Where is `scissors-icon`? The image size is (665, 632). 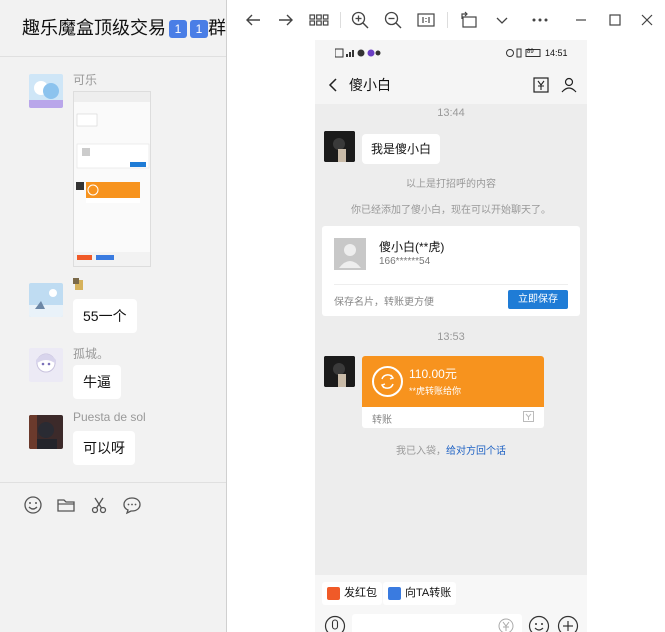 scissors-icon is located at coordinates (99, 505).